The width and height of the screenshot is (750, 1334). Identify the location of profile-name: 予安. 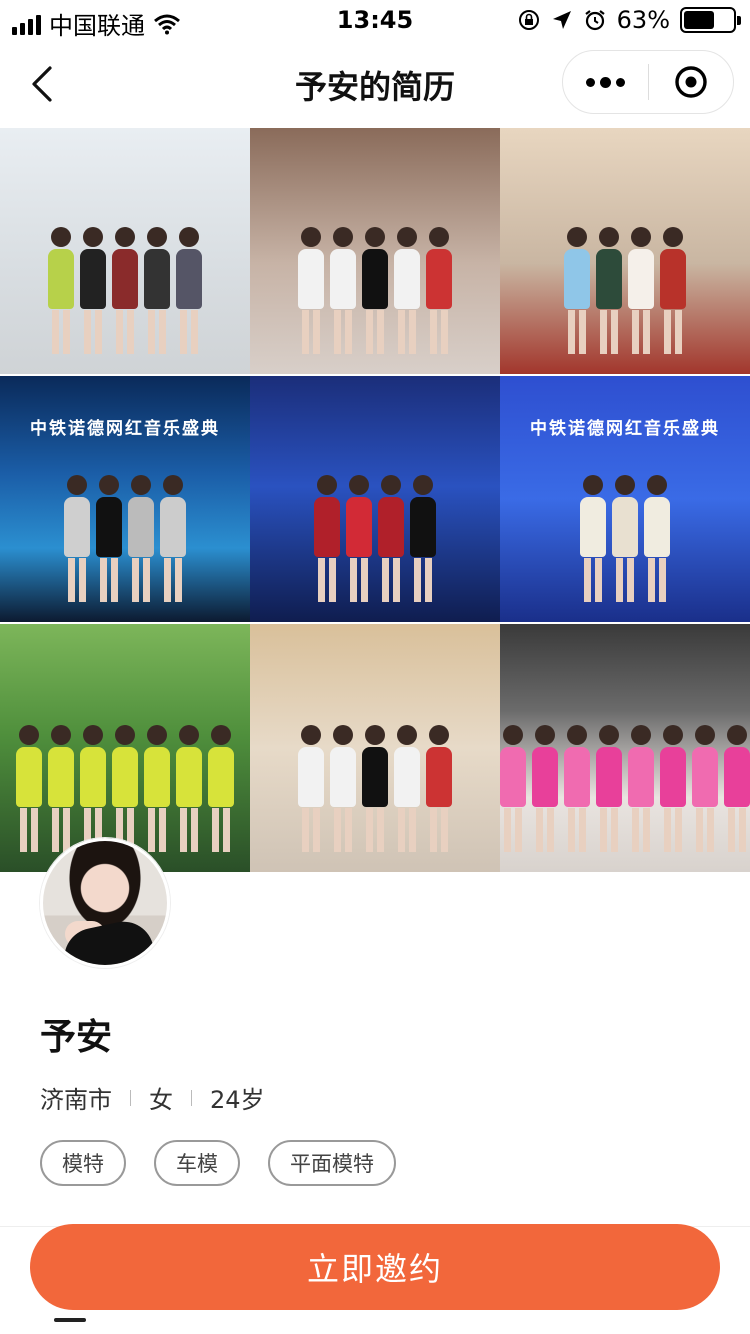
(76, 1037).